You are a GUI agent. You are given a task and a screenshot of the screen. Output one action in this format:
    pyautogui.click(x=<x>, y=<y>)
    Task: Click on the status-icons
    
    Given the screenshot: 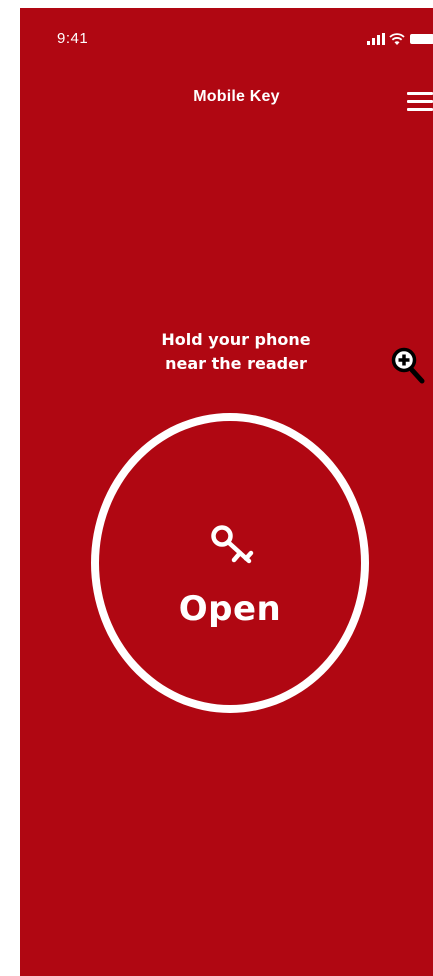 What is the action you would take?
    pyautogui.click(x=400, y=39)
    